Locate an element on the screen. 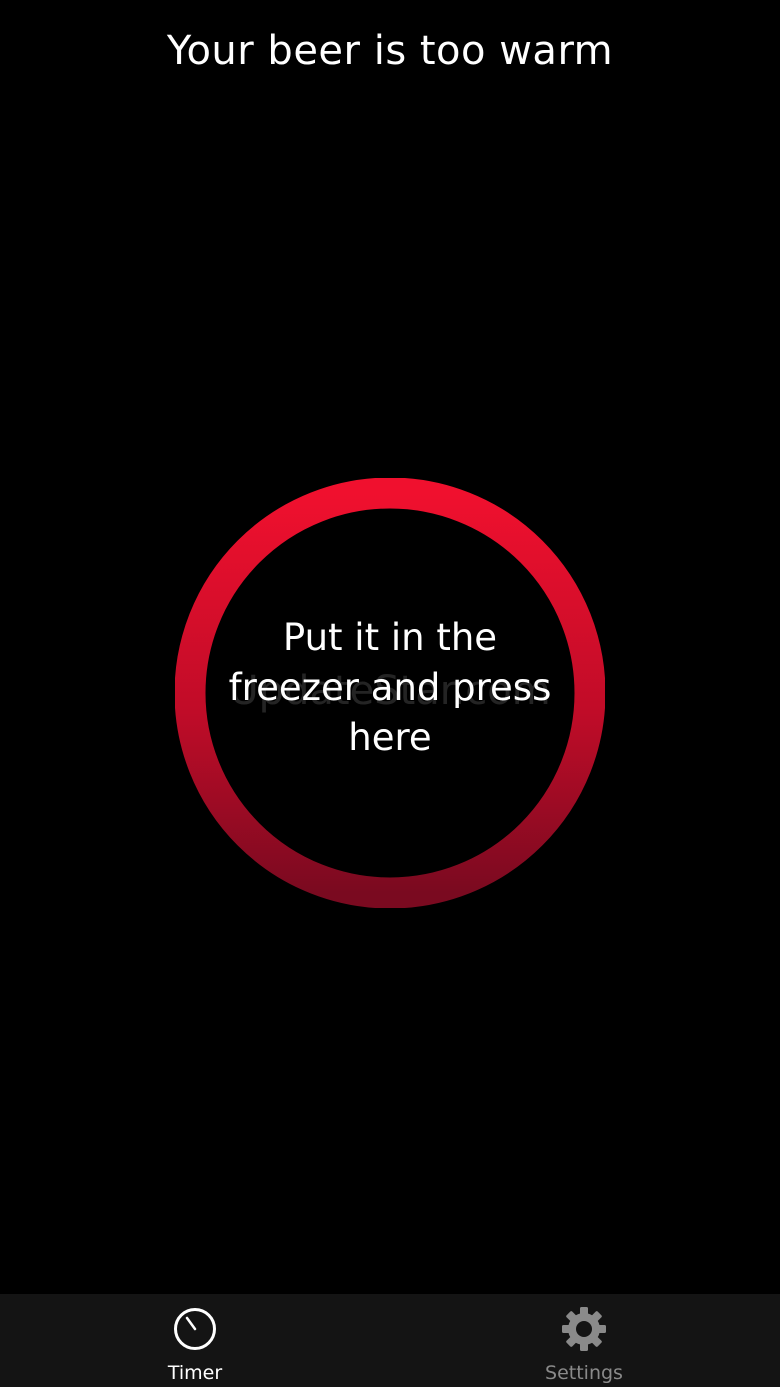  timer-icon is located at coordinates (195, 1329).